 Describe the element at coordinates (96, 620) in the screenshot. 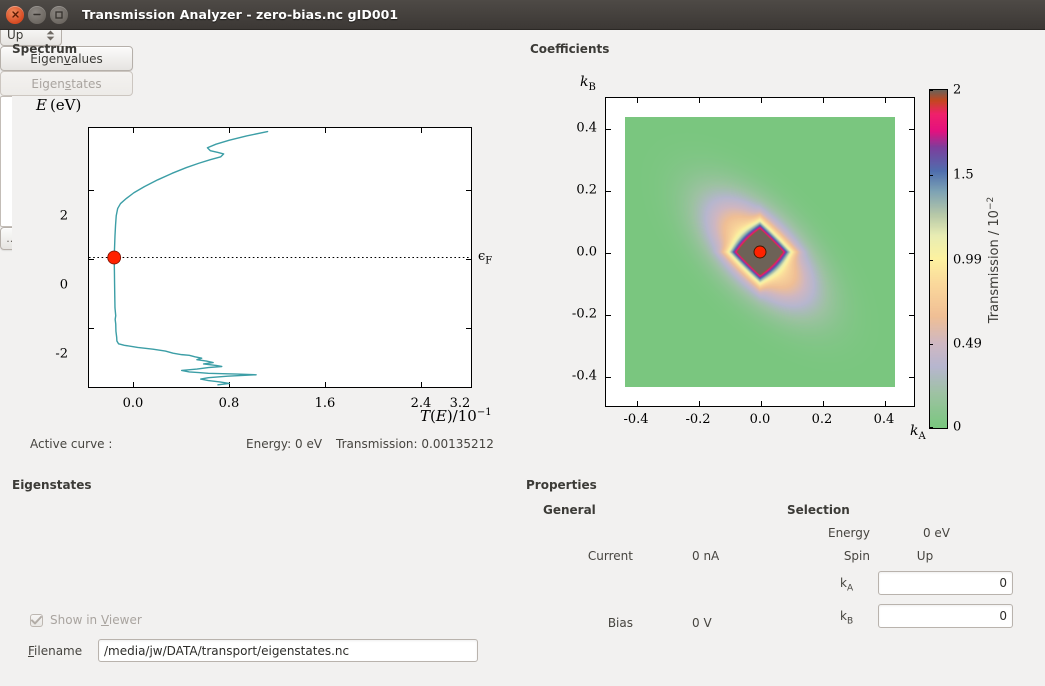

I see `show-in-viewer-label: Show in Viewer` at that location.